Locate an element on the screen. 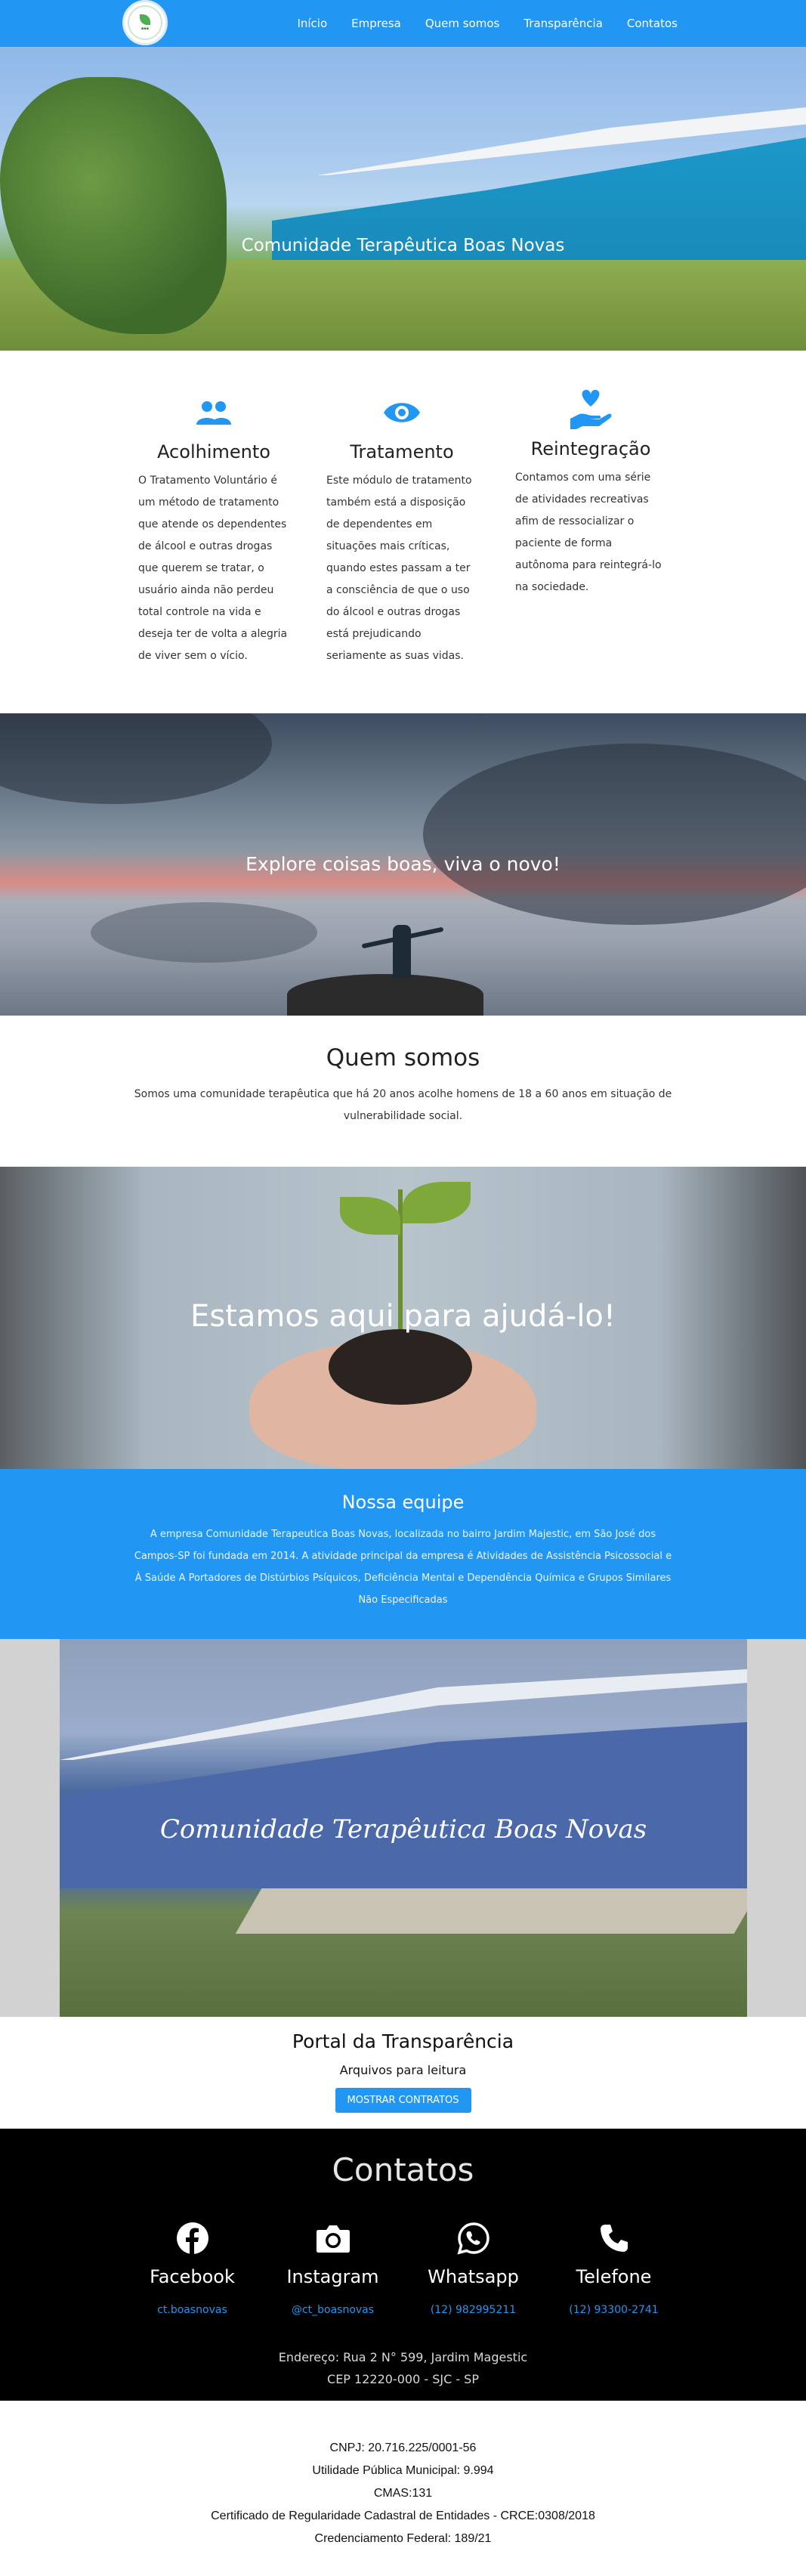 This screenshot has width=806, height=2576. hero-banner-help: Estamos aqui para ajudá-lo! is located at coordinates (403, 1318).